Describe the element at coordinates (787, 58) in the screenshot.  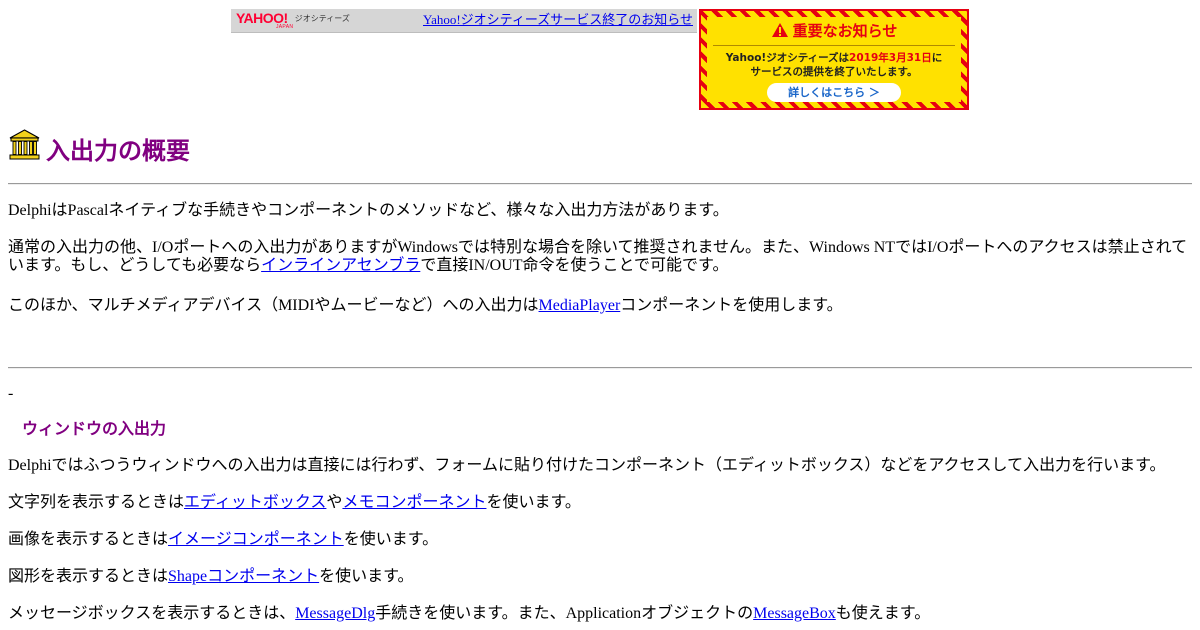
I see `notice-line1-pre: Yahoo!ジオシティーズは` at that location.